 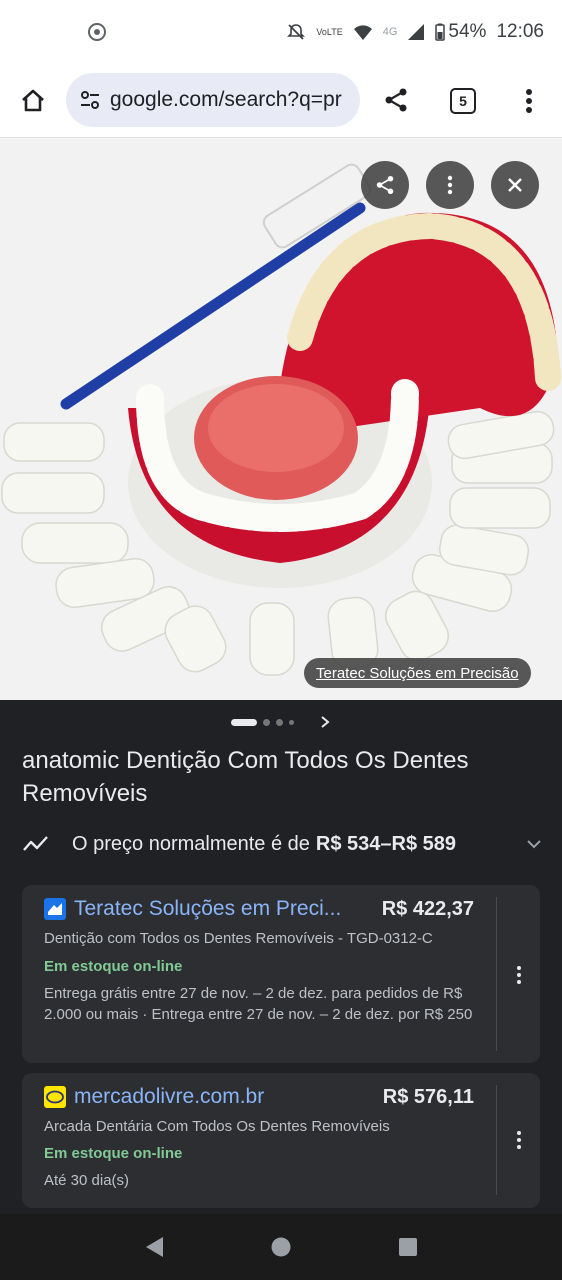 I want to click on image-source-link: Teratec Soluções em Precisão, so click(x=417, y=673).